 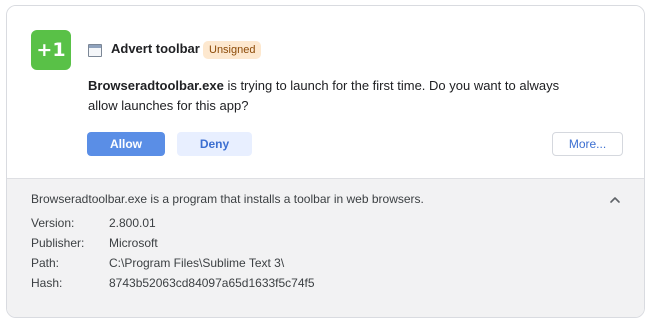 I want to click on publisher-value: Microsoft, so click(x=133, y=243).